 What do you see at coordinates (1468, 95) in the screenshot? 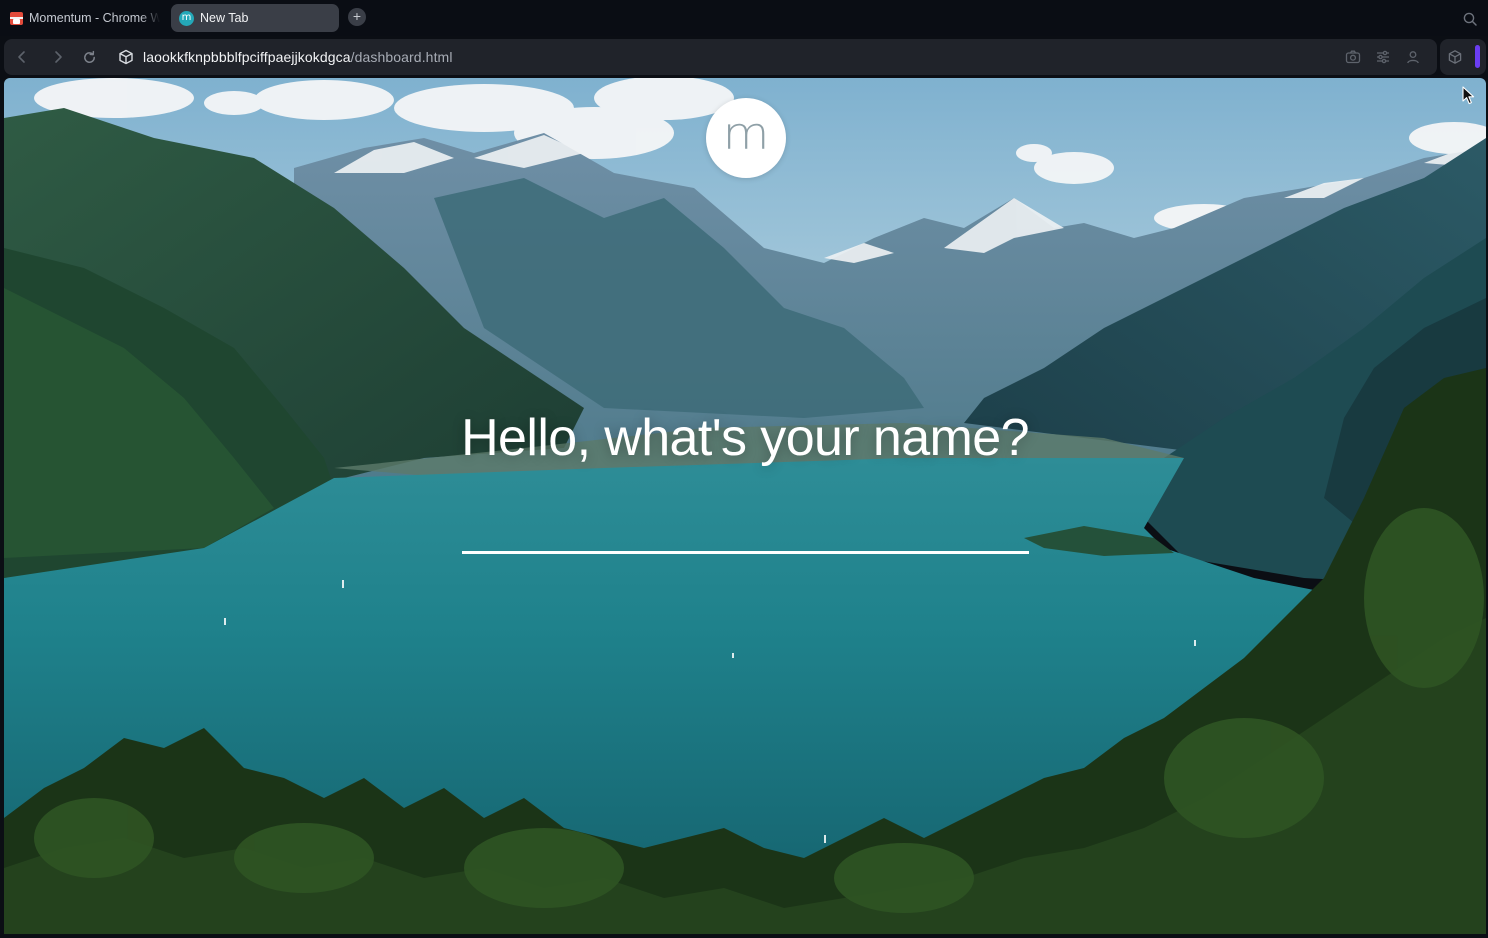
I see `mouse-cursor-icon` at bounding box center [1468, 95].